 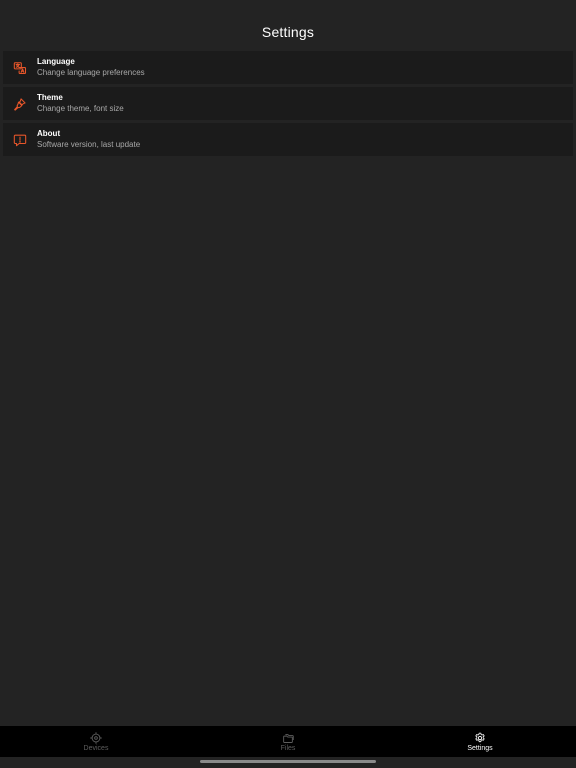 I want to click on theme-subtitle: Change theme, font size, so click(x=80, y=108).